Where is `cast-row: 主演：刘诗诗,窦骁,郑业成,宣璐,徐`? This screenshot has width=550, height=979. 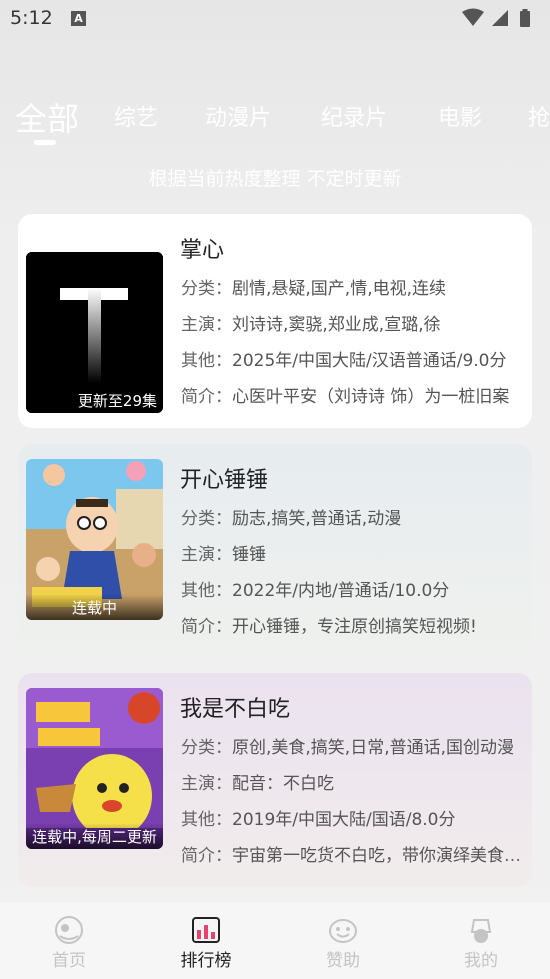 cast-row: 主演：刘诗诗,窦骁,郑业成,宣璐,徐 is located at coordinates (351, 322).